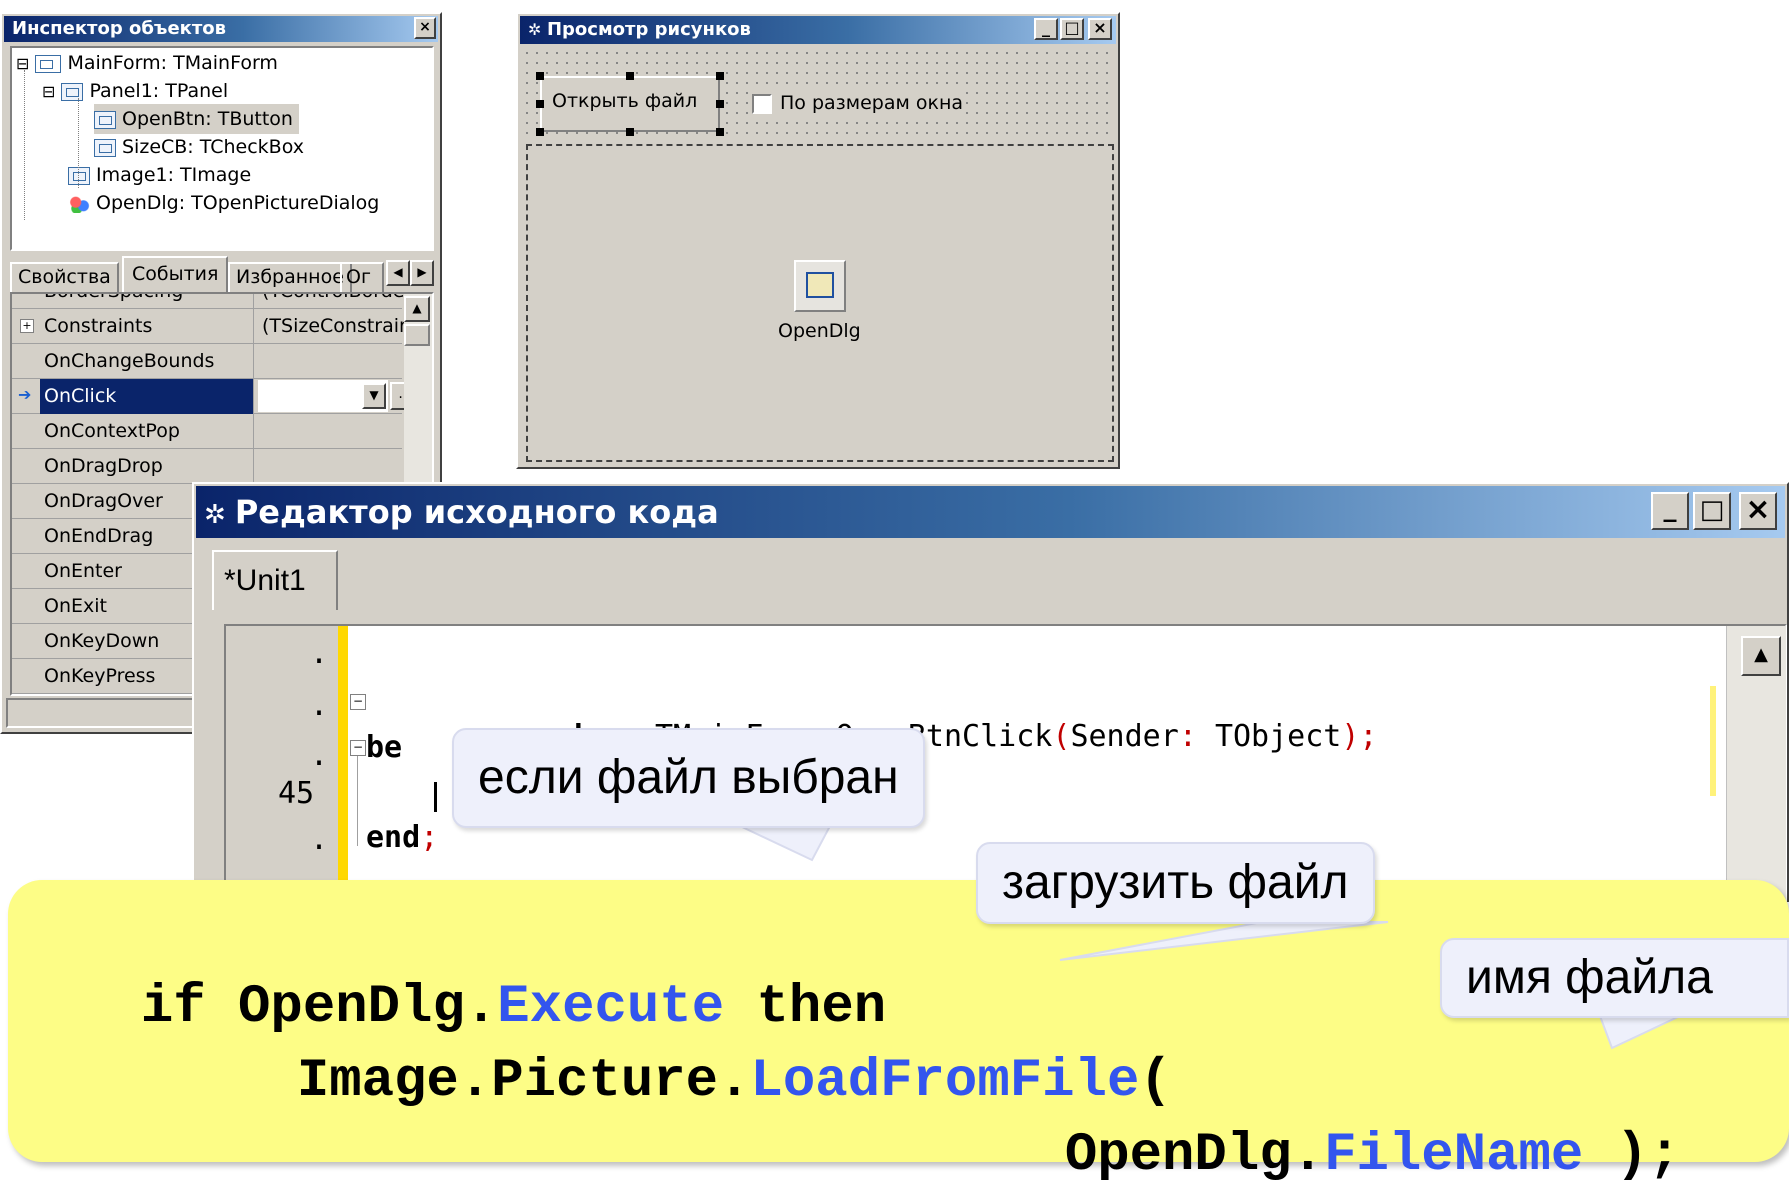 The height and width of the screenshot is (1186, 1789). What do you see at coordinates (688, 778) in the screenshot?
I see `callout-file-selected: если файл выбран` at bounding box center [688, 778].